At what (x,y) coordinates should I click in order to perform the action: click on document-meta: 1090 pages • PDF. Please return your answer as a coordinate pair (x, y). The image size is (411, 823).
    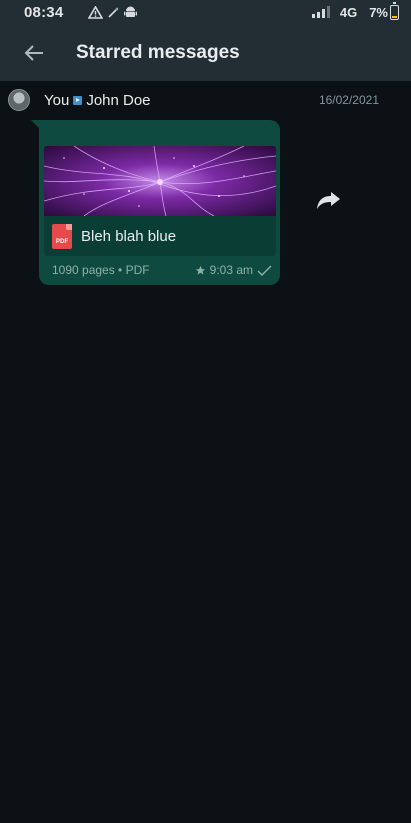
    Looking at the image, I should click on (101, 270).